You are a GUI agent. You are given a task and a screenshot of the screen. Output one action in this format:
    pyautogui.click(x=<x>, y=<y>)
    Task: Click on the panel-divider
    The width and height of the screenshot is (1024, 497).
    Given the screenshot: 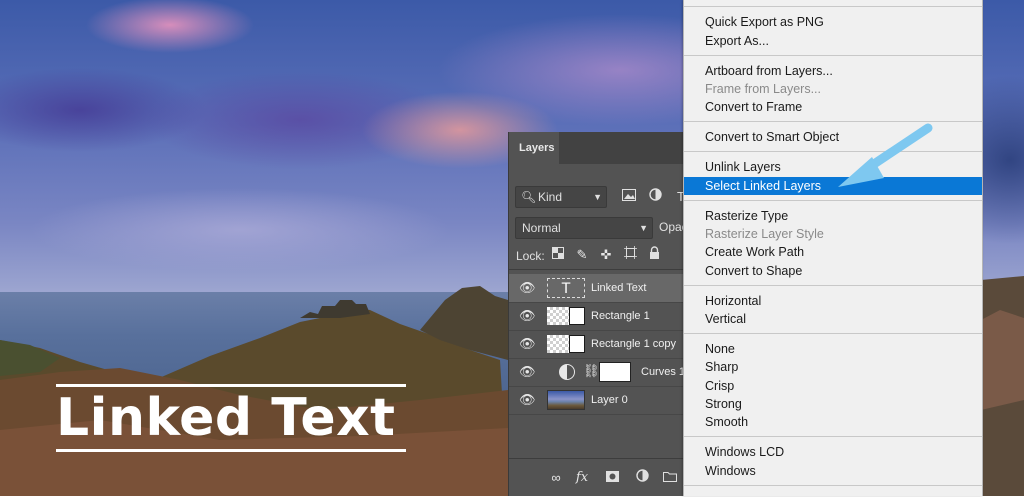 What is the action you would take?
    pyautogui.click(x=598, y=269)
    